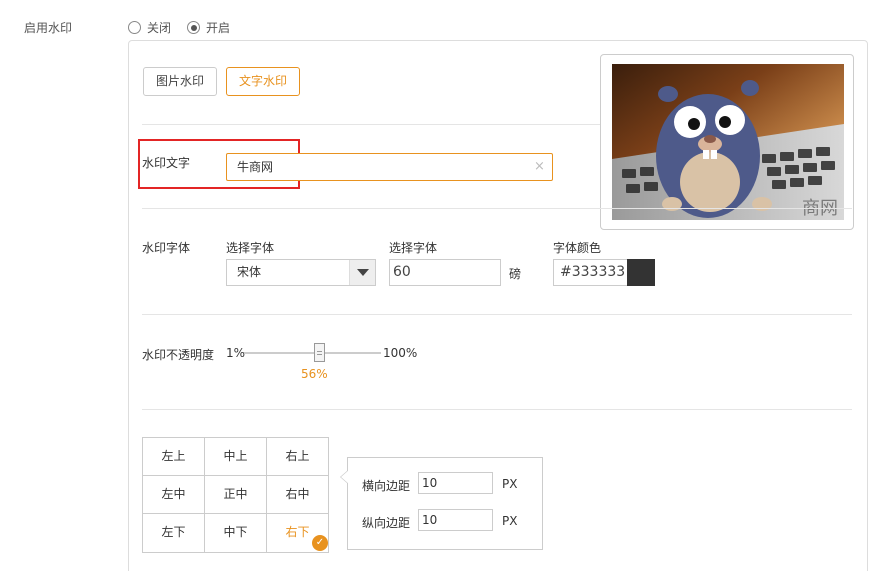  What do you see at coordinates (249, 272) in the screenshot?
I see `font-family-value: 宋体` at bounding box center [249, 272].